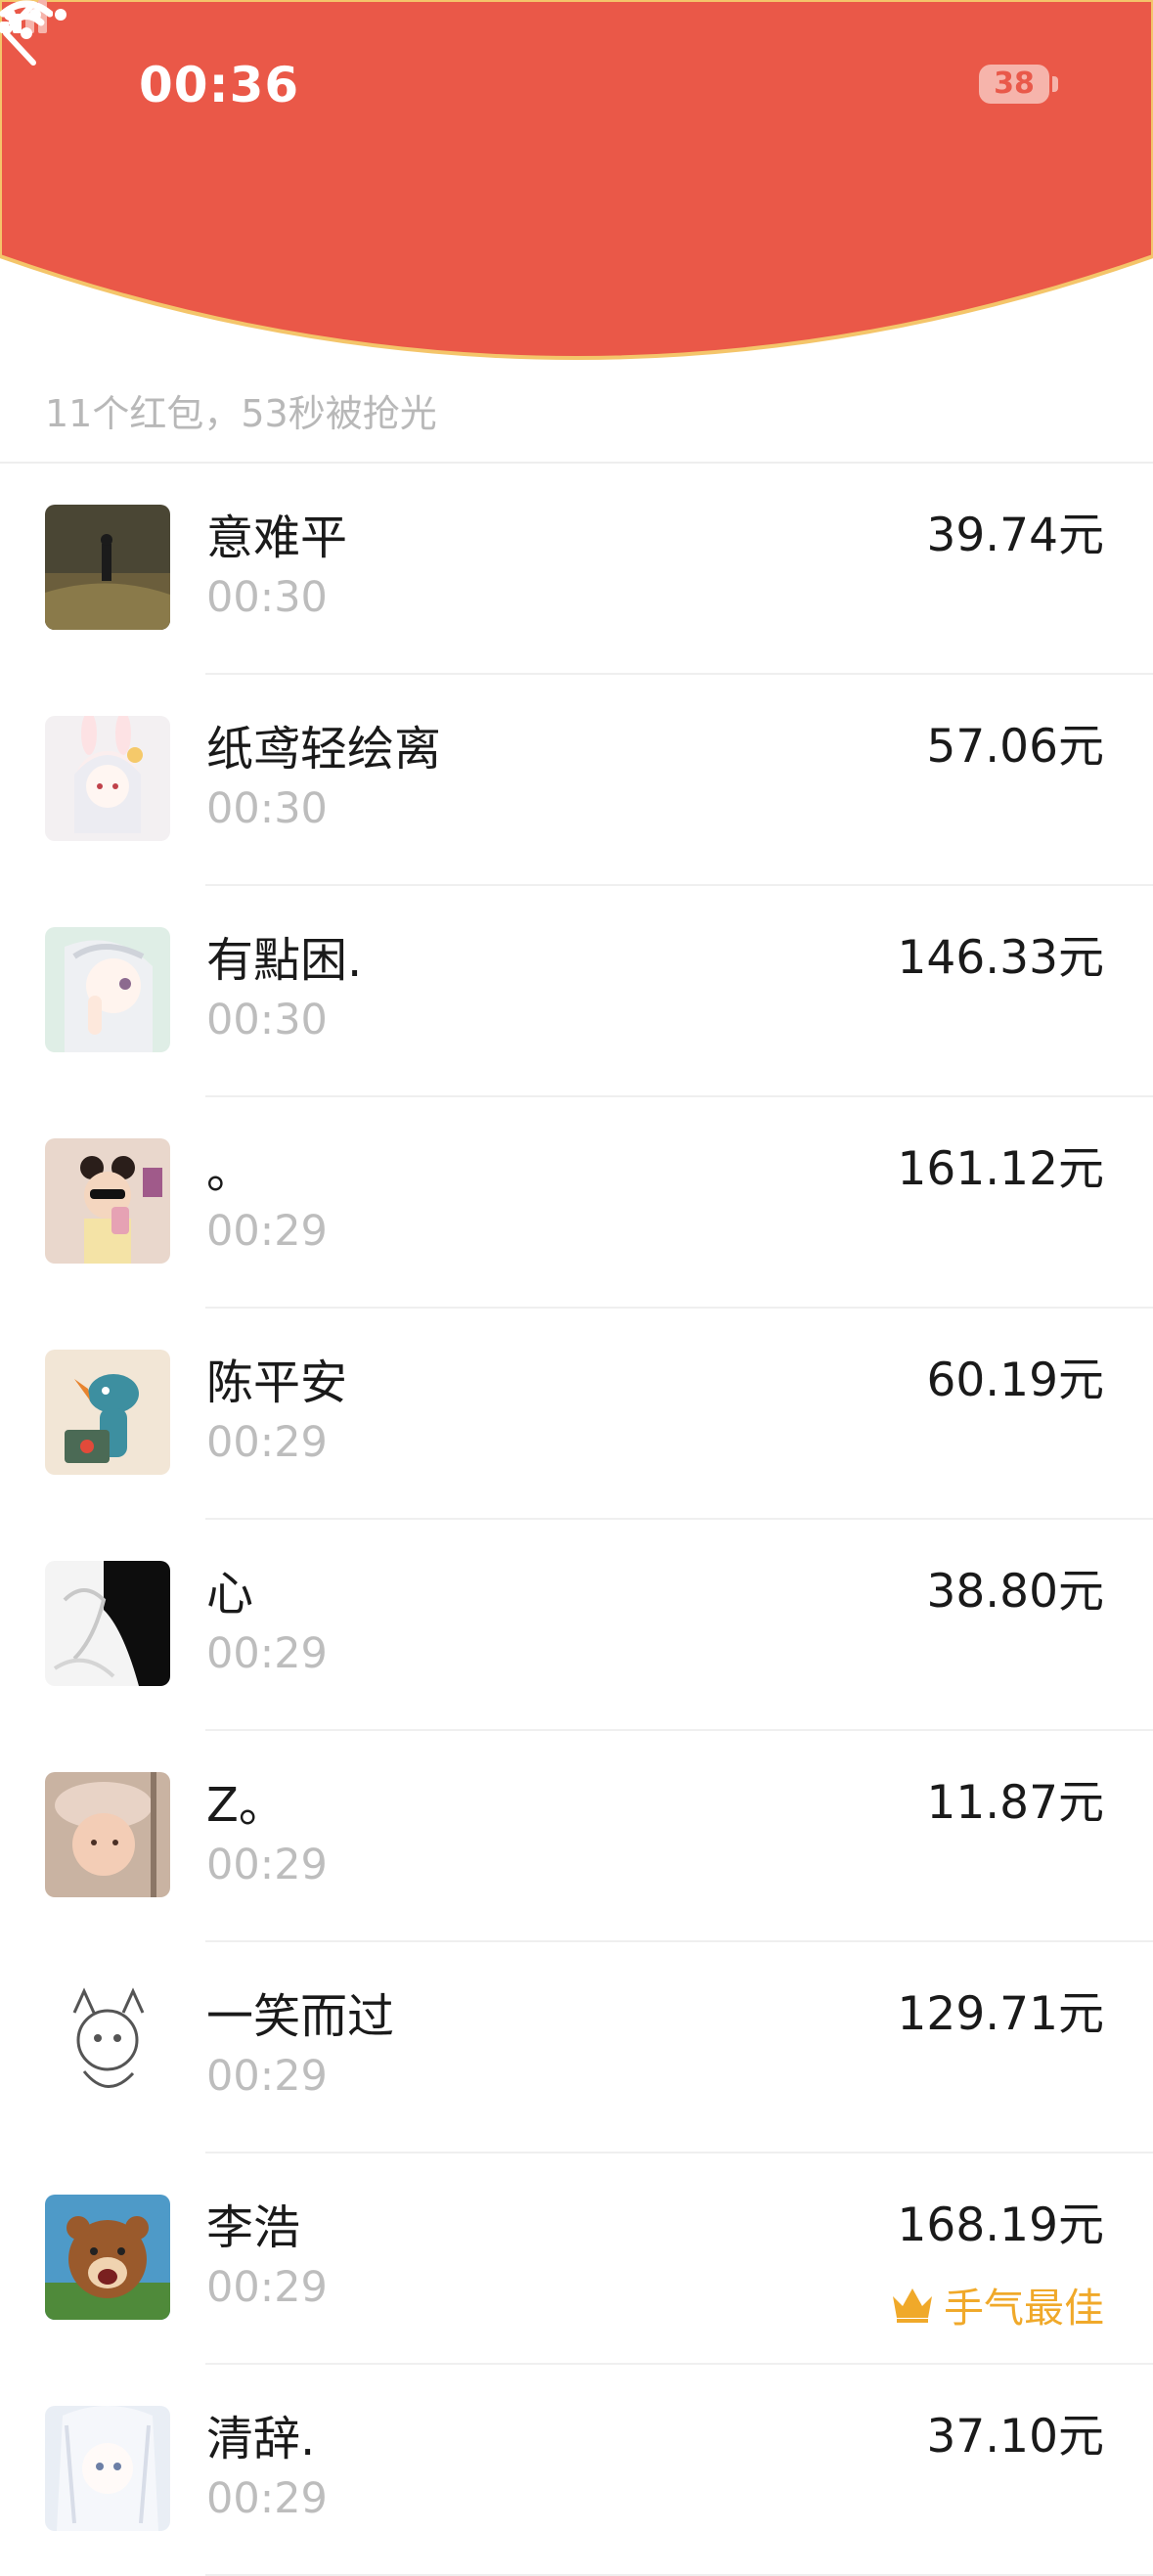 The image size is (1153, 2576). I want to click on crown-icon, so click(912, 2305).